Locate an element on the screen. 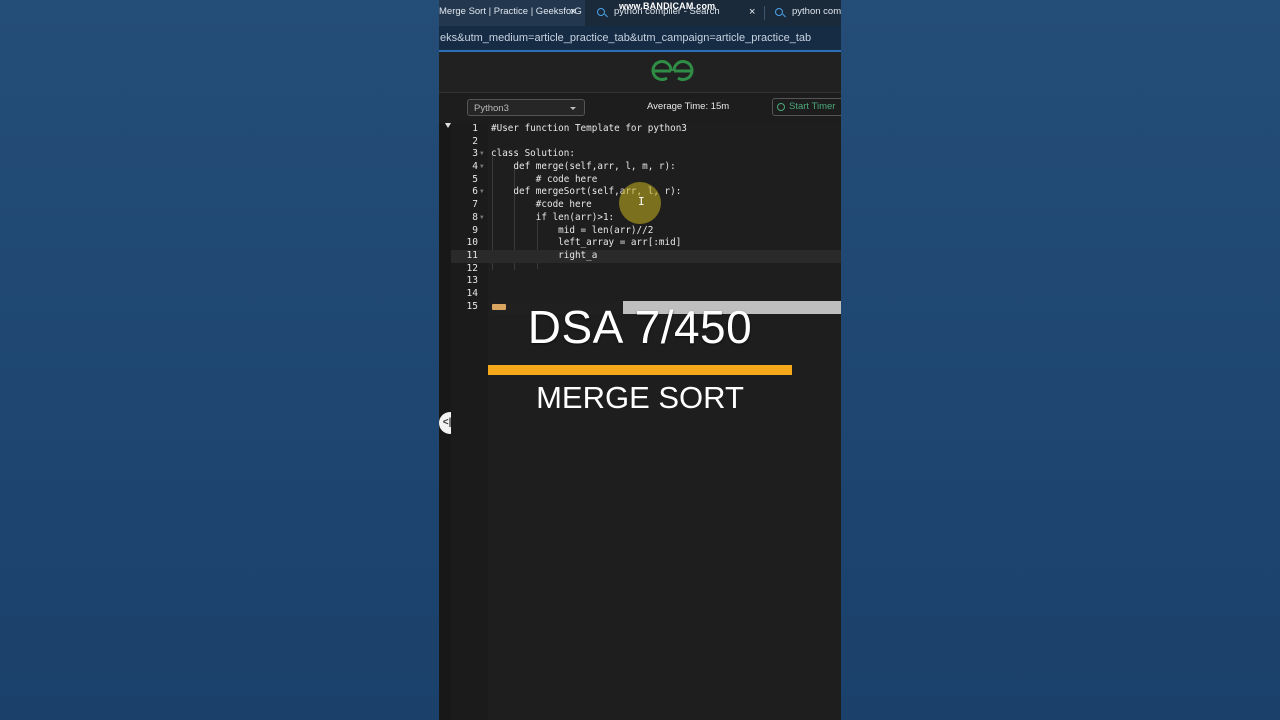  tab-label: Merge Sort | Practice | GeeksforG is located at coordinates (510, 11).